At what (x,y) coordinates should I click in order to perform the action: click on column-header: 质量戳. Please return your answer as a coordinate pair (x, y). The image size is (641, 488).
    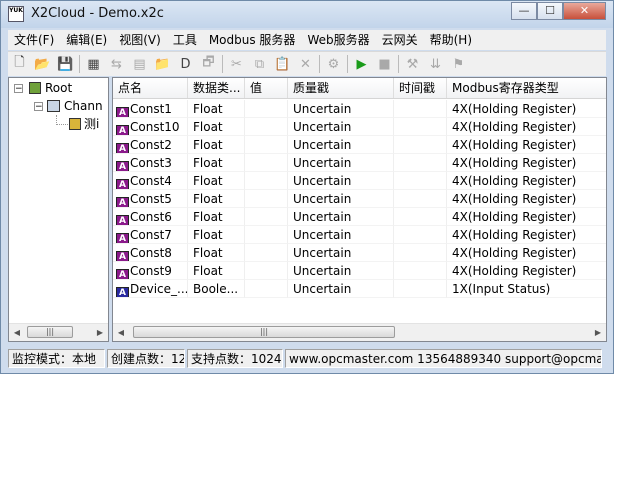
    Looking at the image, I should click on (341, 88).